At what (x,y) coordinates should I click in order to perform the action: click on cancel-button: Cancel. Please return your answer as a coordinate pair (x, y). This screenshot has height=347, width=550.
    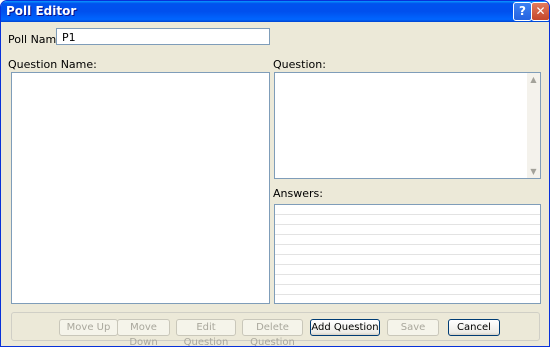
    Looking at the image, I should click on (474, 327).